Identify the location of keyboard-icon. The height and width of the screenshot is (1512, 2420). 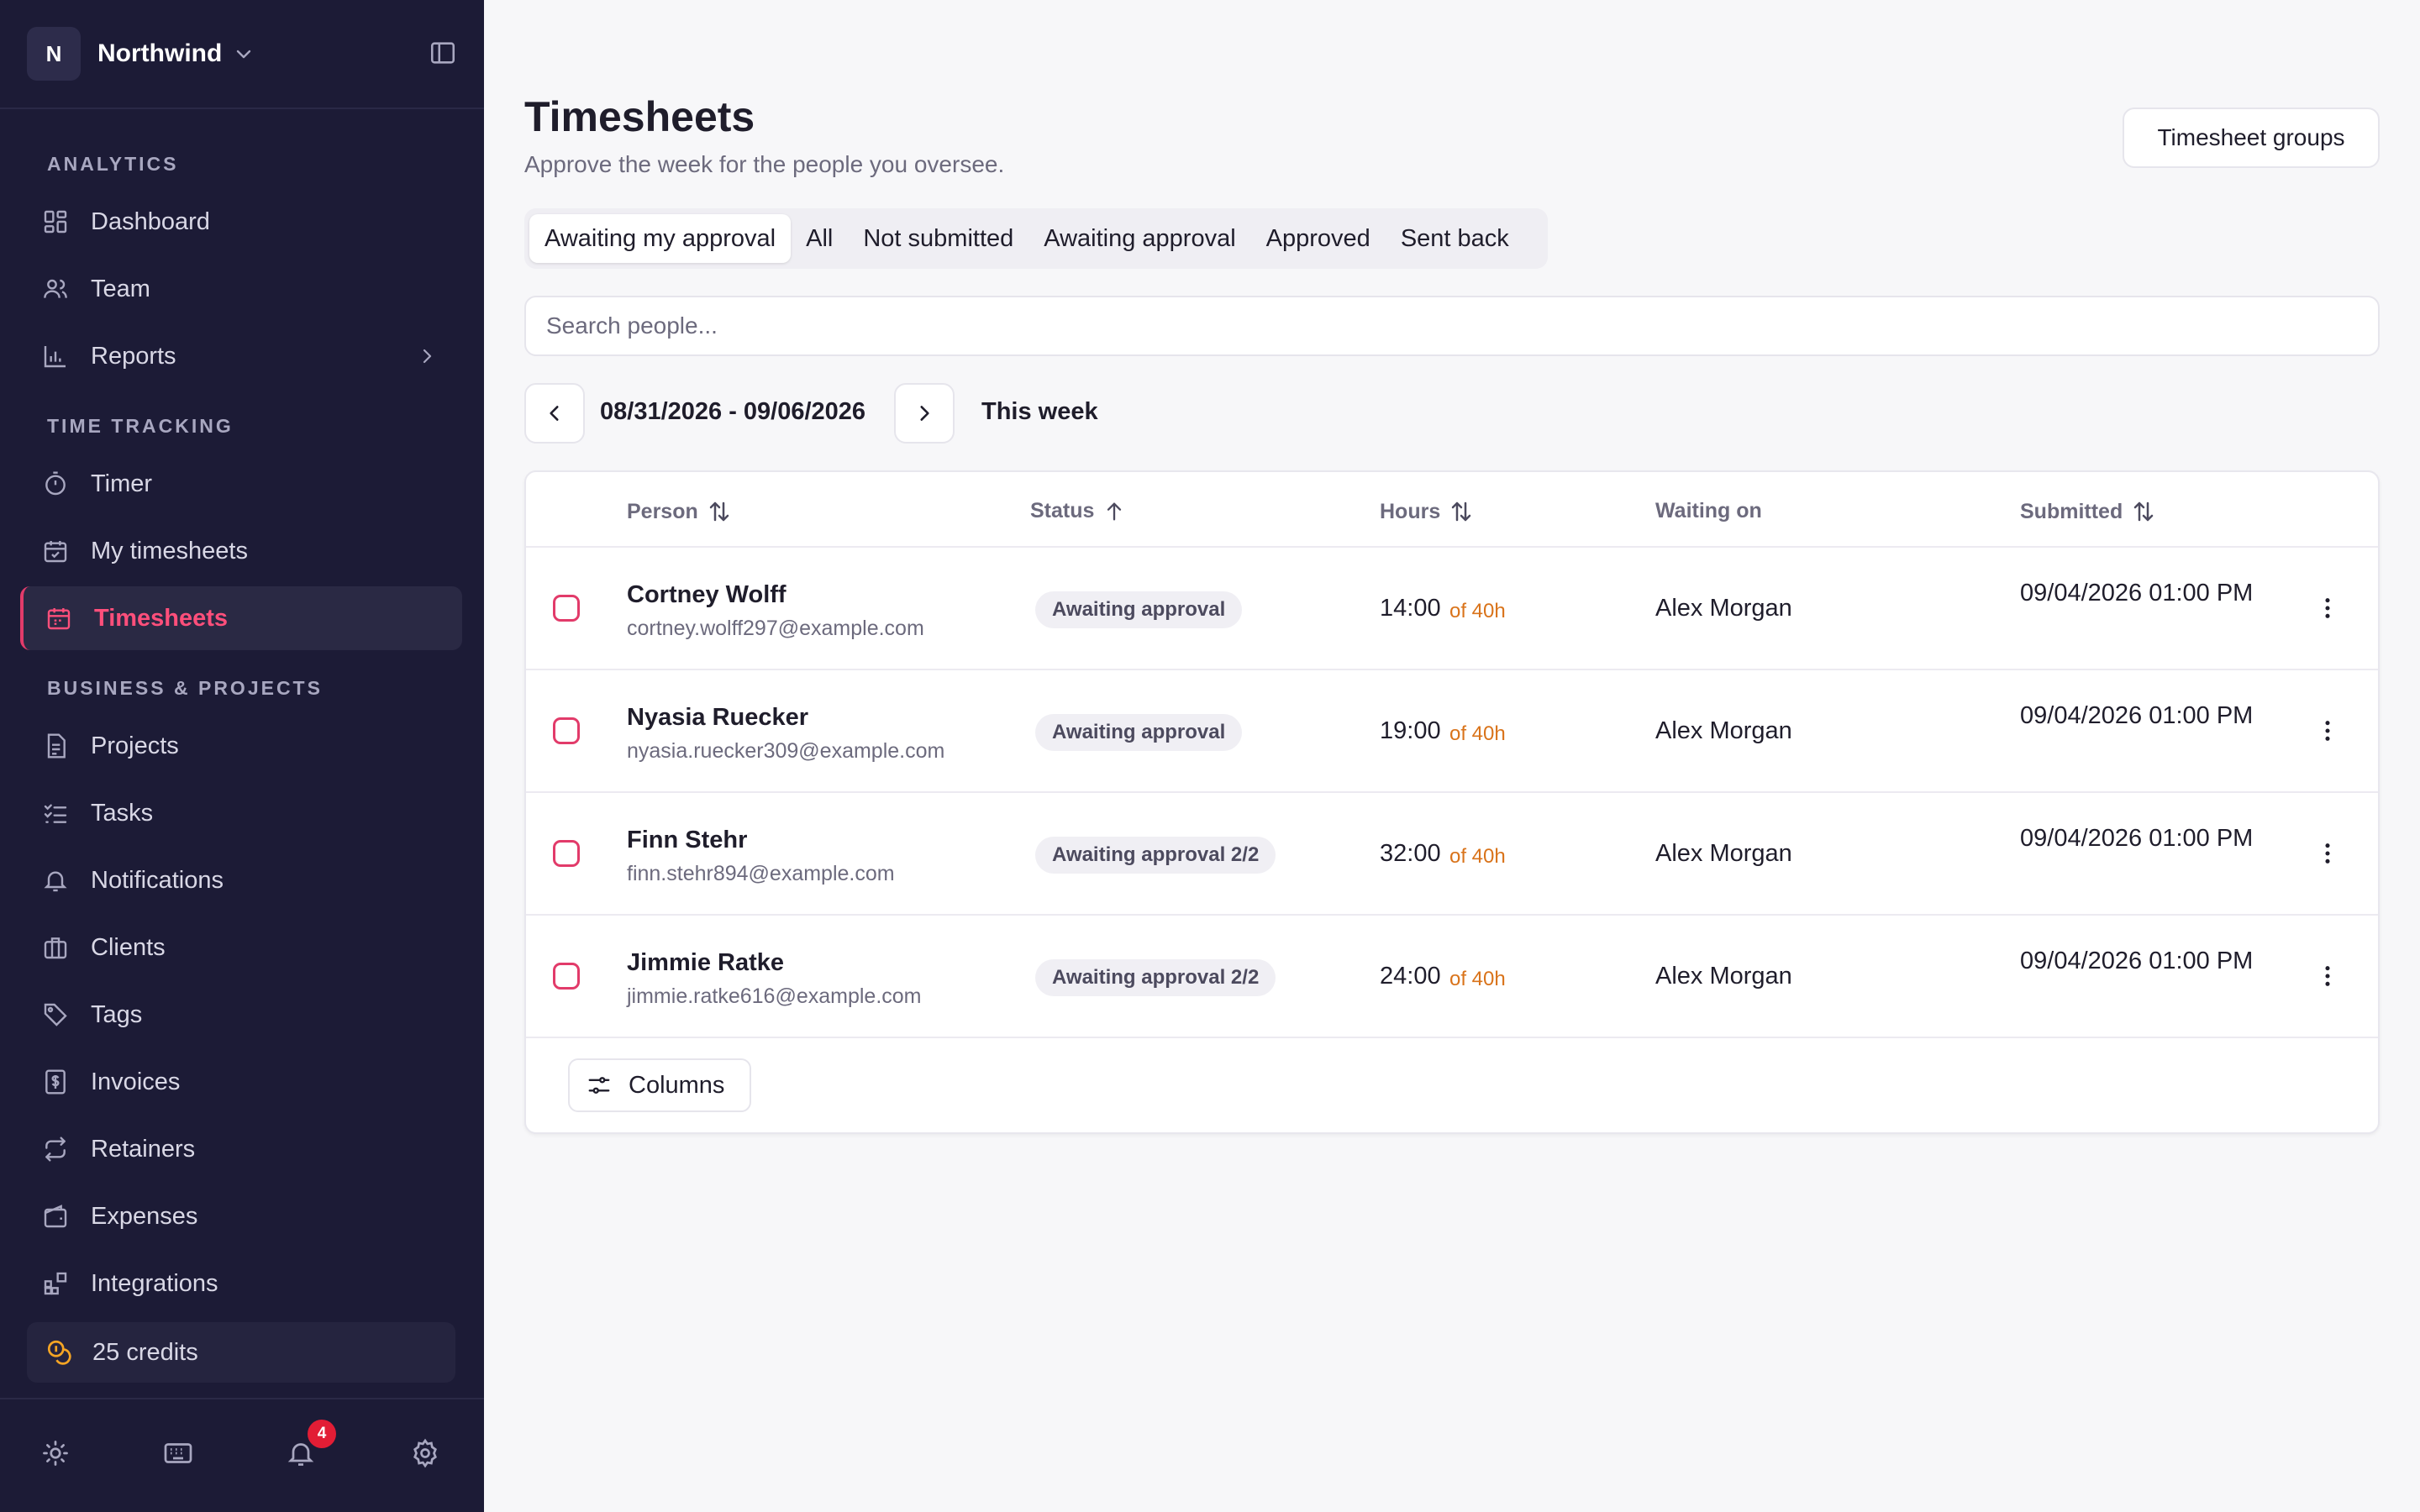
(180, 1455).